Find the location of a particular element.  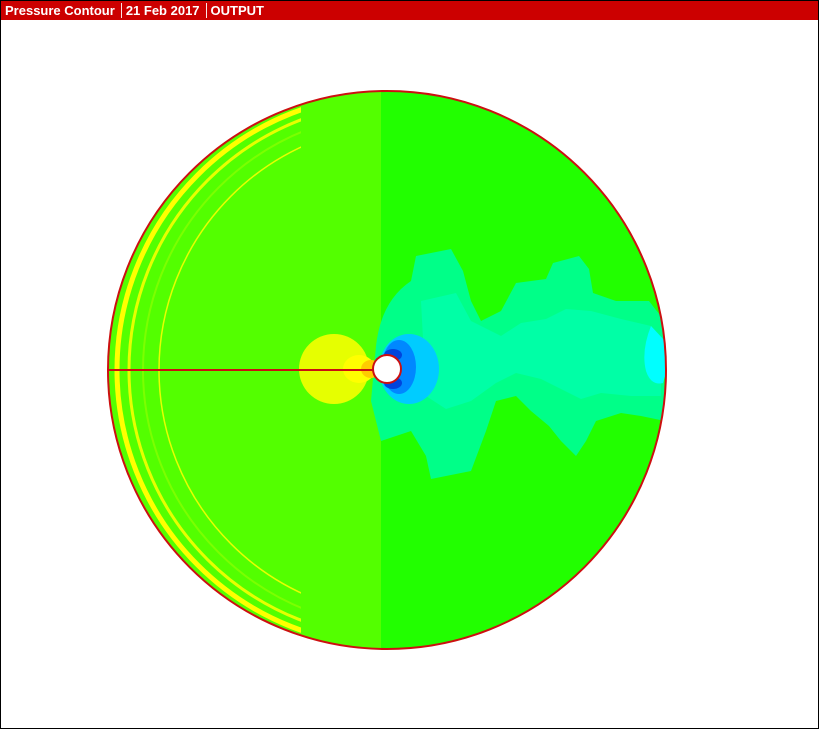

title-plot-name: Pressure Contour is located at coordinates (60, 10).